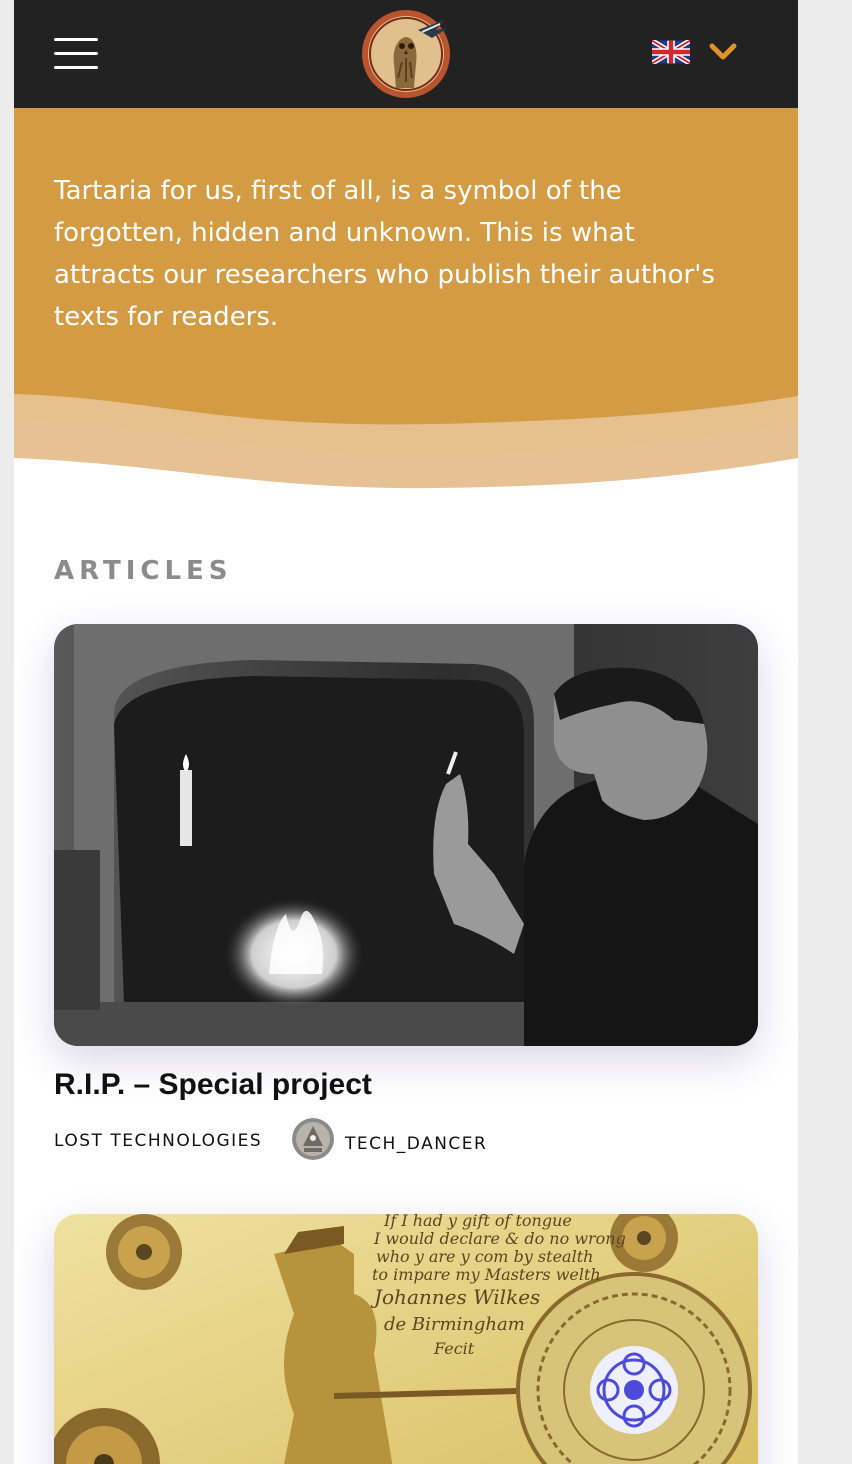  I want to click on top-navigation-bar, so click(406, 54).